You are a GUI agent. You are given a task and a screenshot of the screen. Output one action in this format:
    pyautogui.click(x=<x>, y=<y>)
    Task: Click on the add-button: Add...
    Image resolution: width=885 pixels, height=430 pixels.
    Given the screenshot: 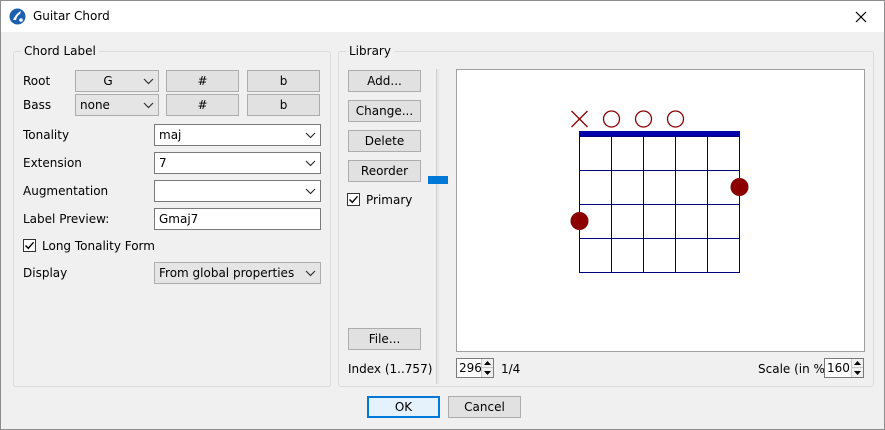 What is the action you would take?
    pyautogui.click(x=384, y=81)
    